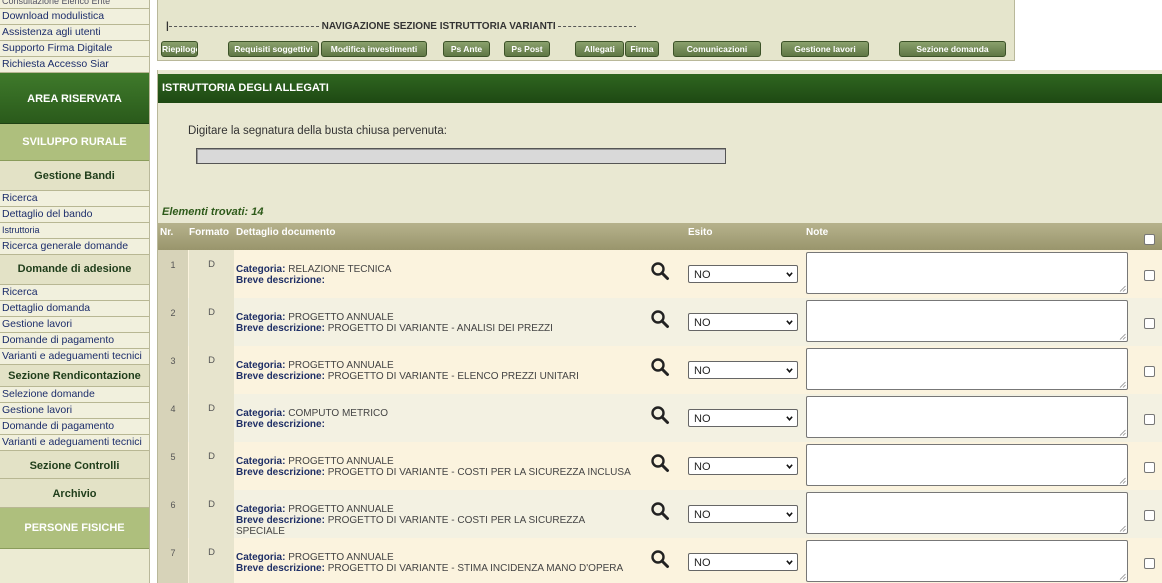 This screenshot has height=583, width=1162. What do you see at coordinates (74, 376) in the screenshot?
I see `sidebar-sezione-rendicontazione: Sezione Rendicontazione` at bounding box center [74, 376].